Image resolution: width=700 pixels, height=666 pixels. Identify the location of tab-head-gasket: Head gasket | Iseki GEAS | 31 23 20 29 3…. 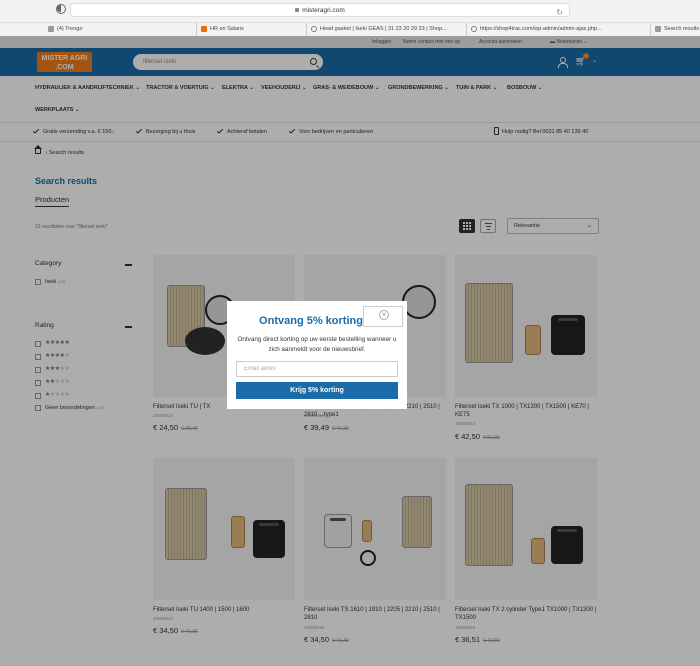
(385, 30).